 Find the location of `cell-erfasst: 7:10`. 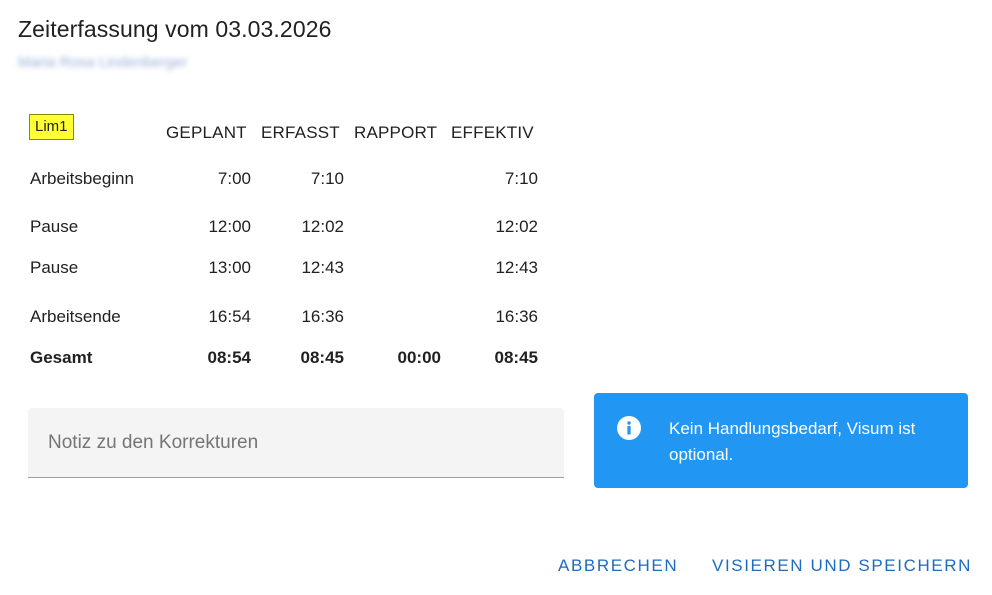

cell-erfasst: 7:10 is located at coordinates (327, 178).